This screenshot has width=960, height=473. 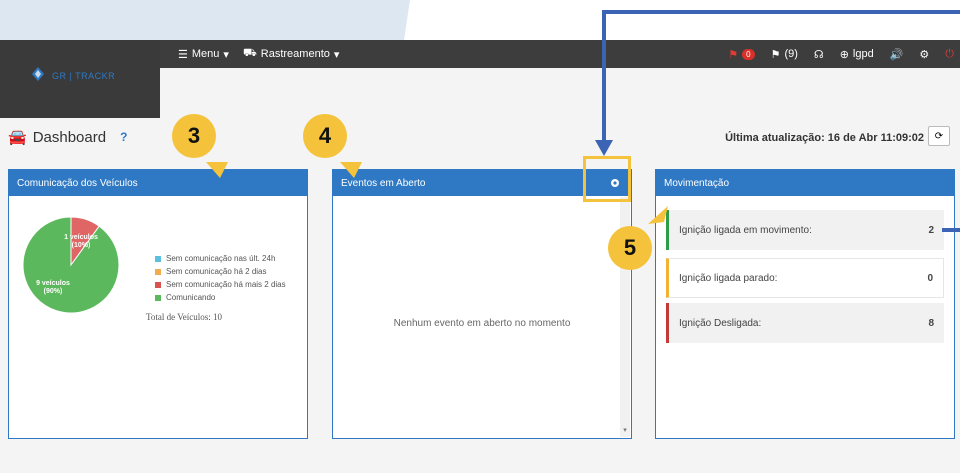 What do you see at coordinates (249, 53) in the screenshot?
I see `tracking-icon: ⛟` at bounding box center [249, 53].